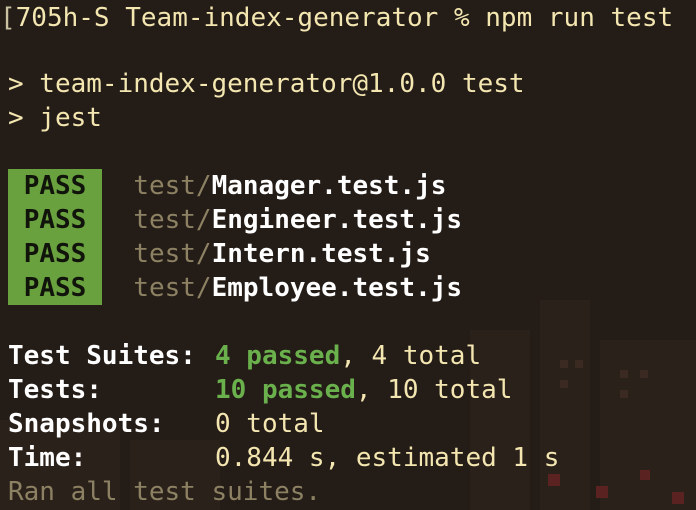  What do you see at coordinates (47, 458) in the screenshot?
I see `summary-time-label: Time:` at bounding box center [47, 458].